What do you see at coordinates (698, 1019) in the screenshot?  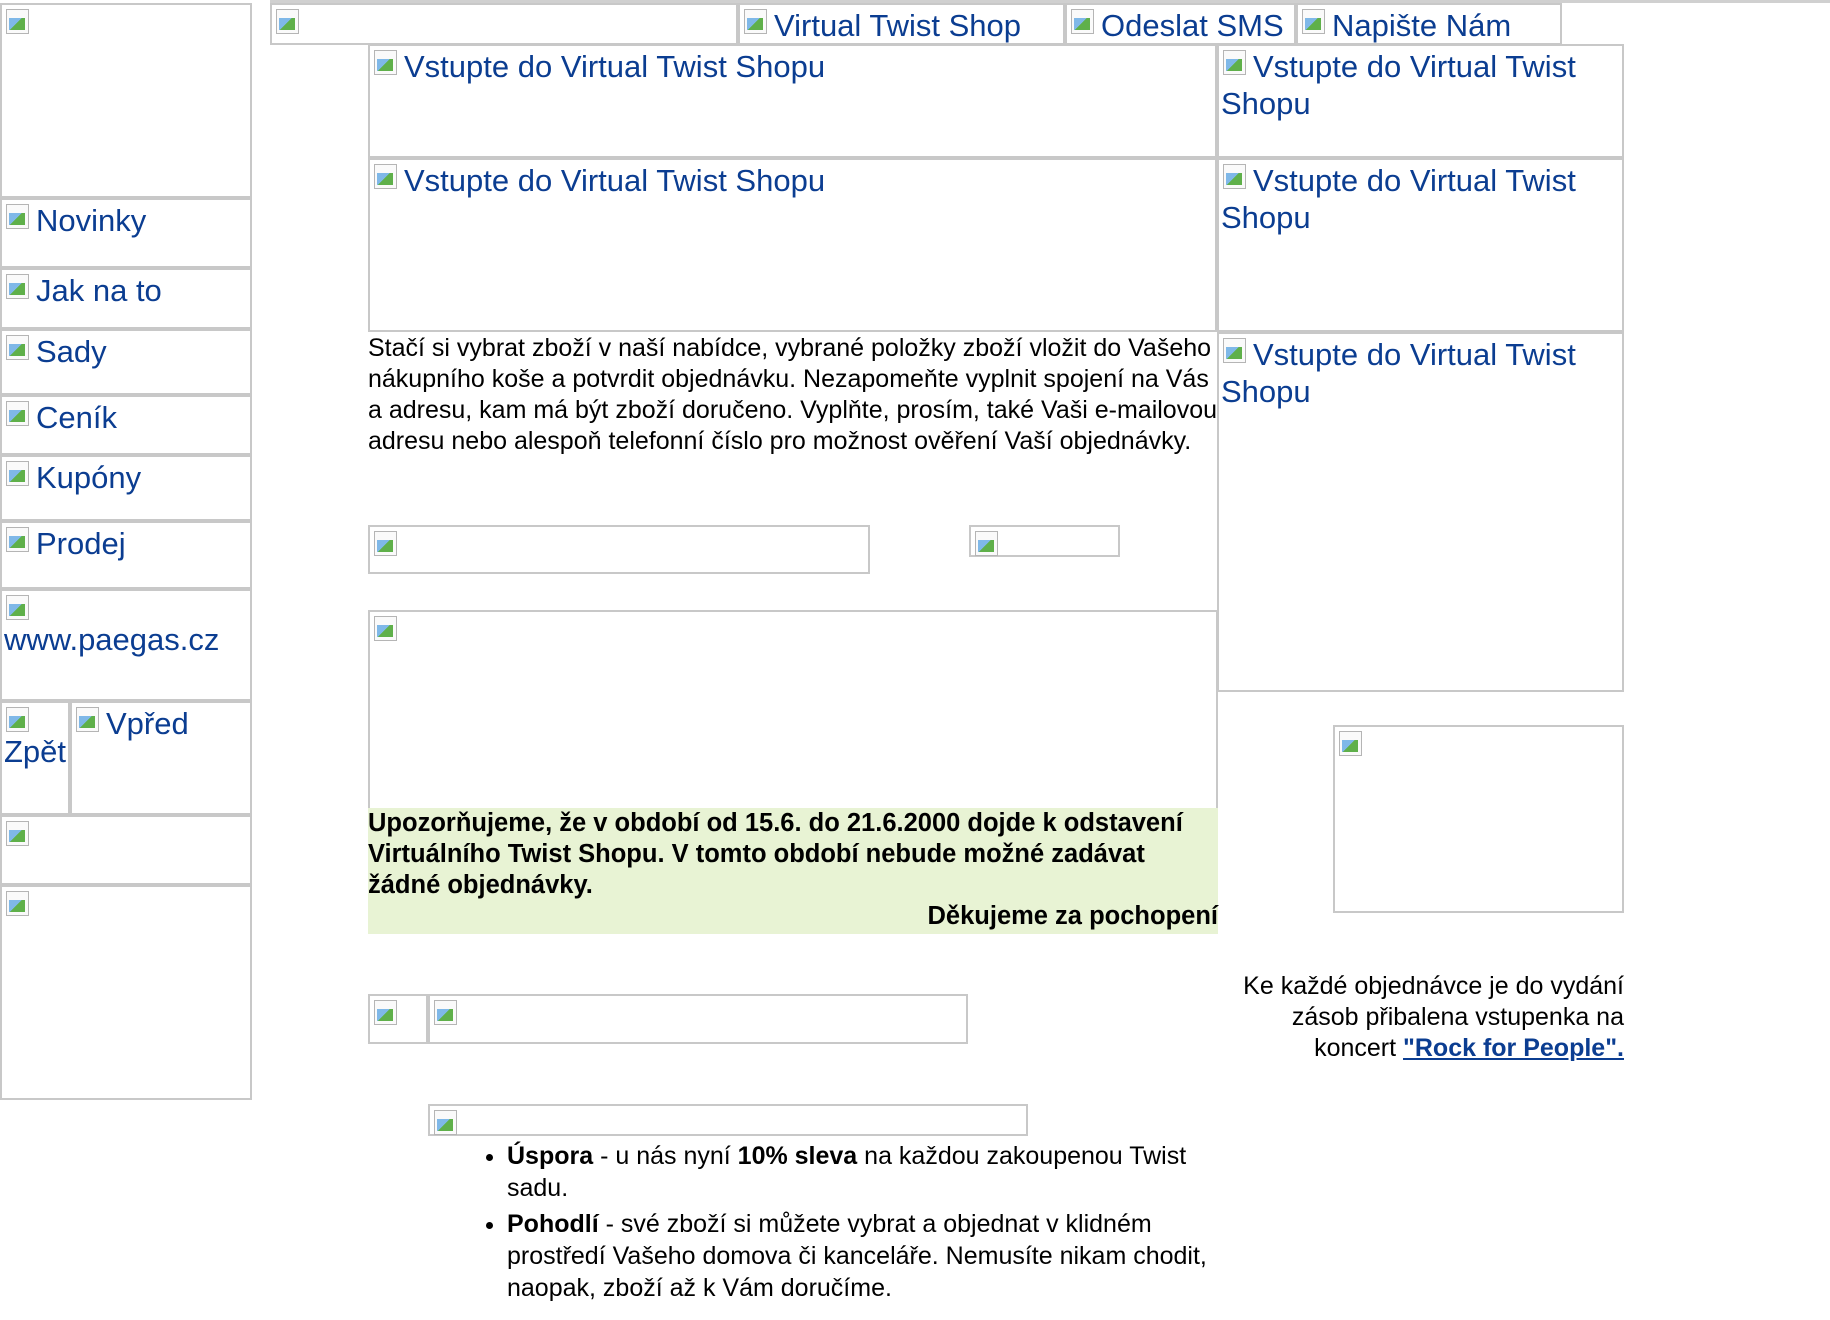 I see `bottom-banner-image` at bounding box center [698, 1019].